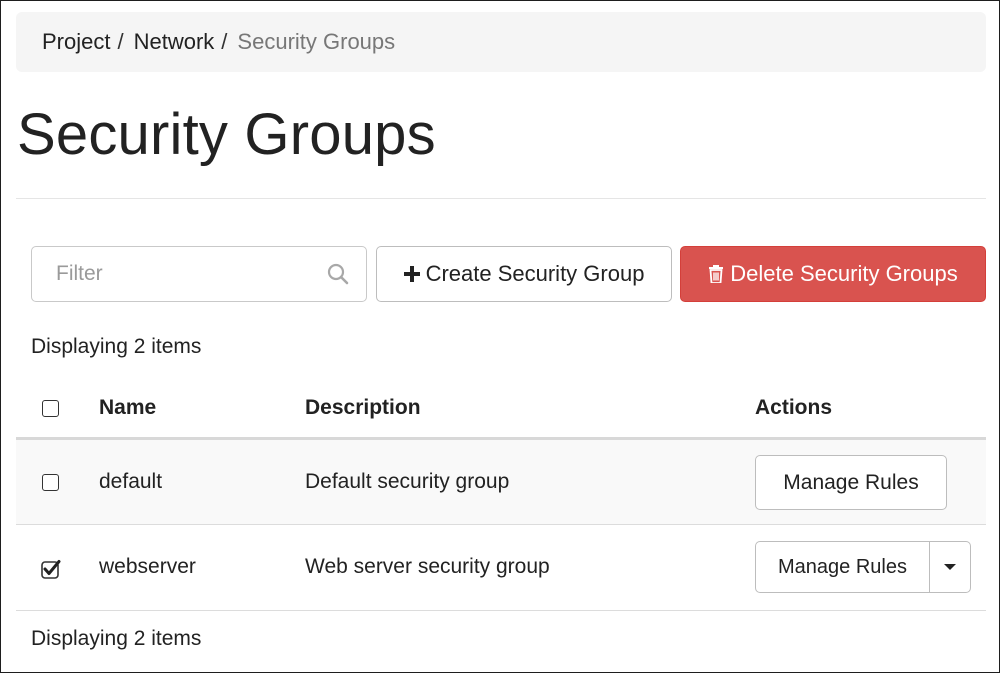  I want to click on row-description: Web server security group, so click(427, 566).